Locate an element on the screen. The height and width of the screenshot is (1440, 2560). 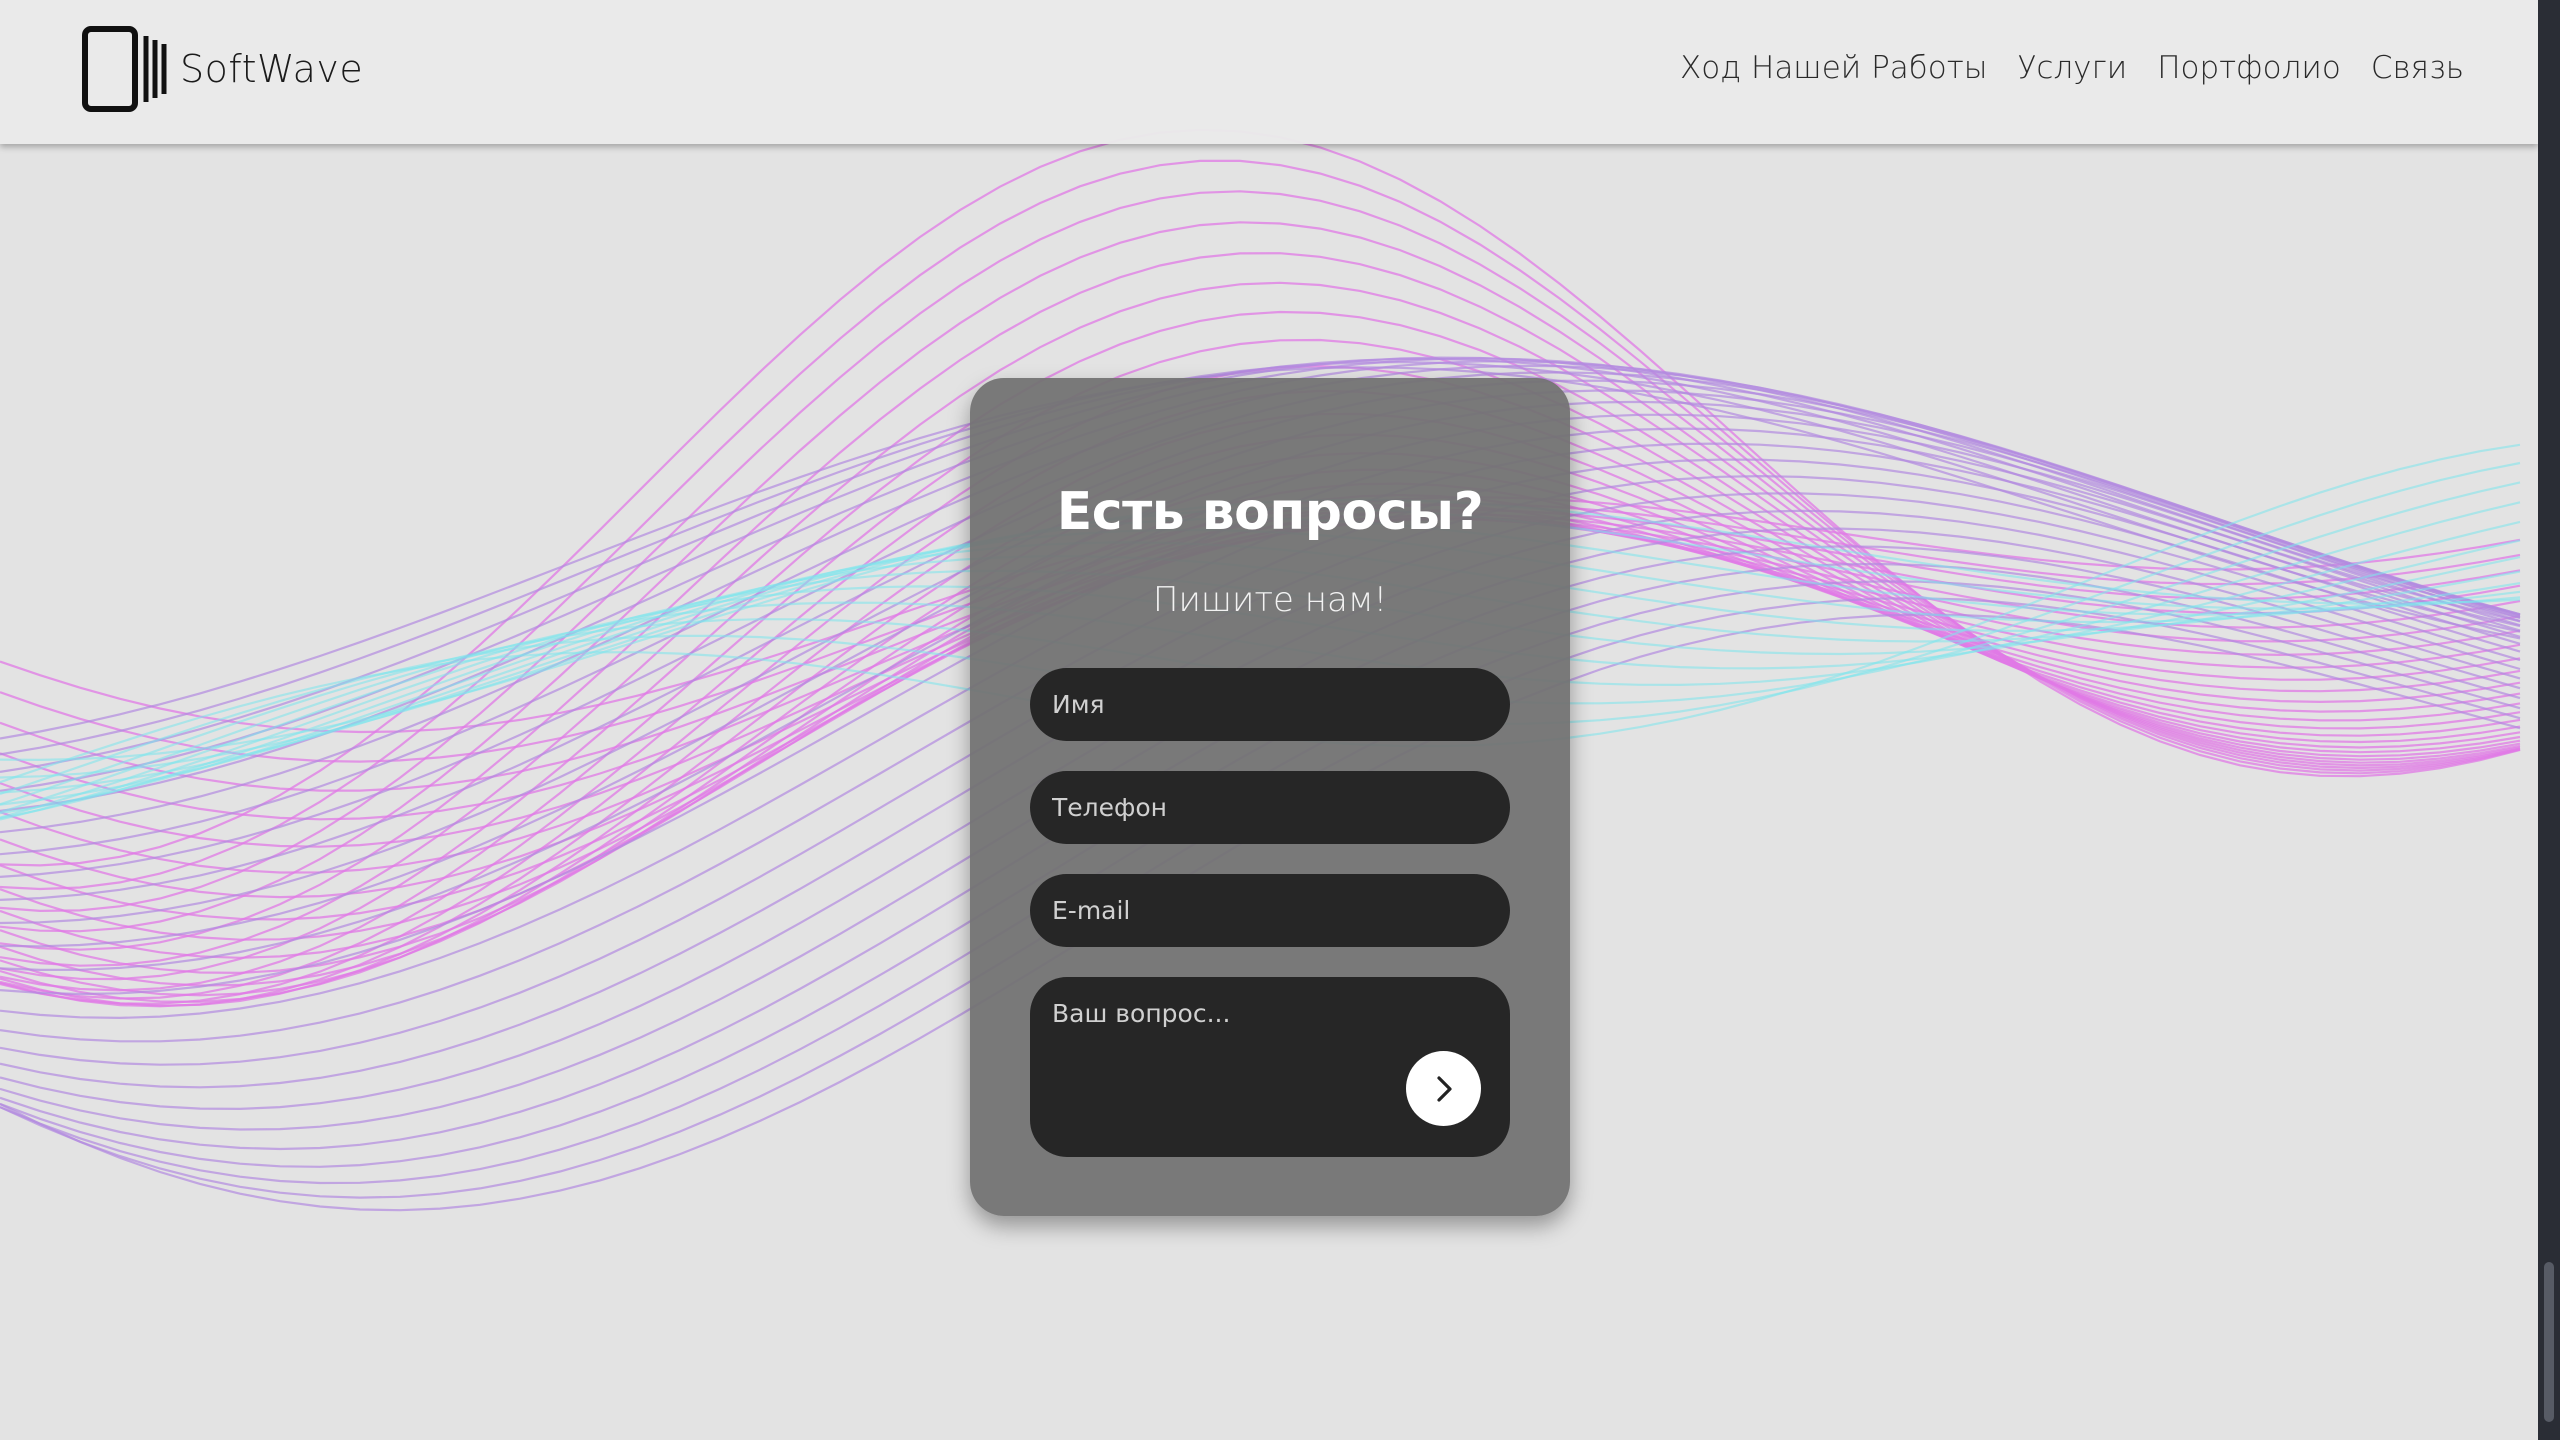
phone-input is located at coordinates (1270, 807).